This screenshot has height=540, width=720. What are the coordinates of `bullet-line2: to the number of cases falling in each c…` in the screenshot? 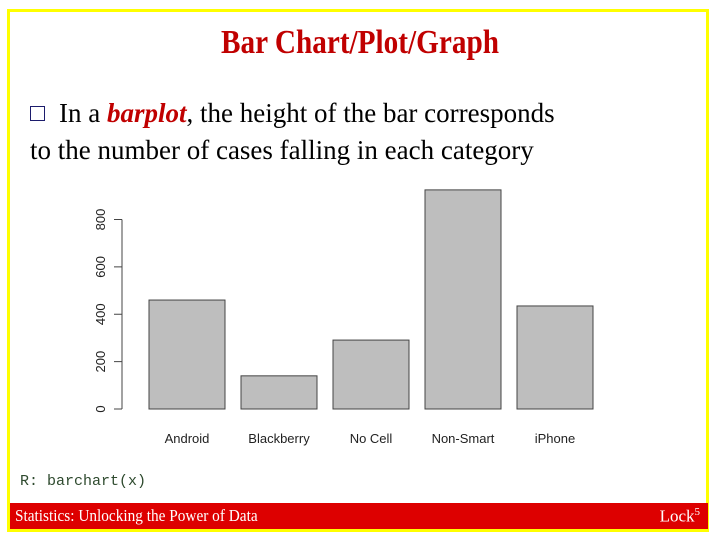 It's located at (282, 150).